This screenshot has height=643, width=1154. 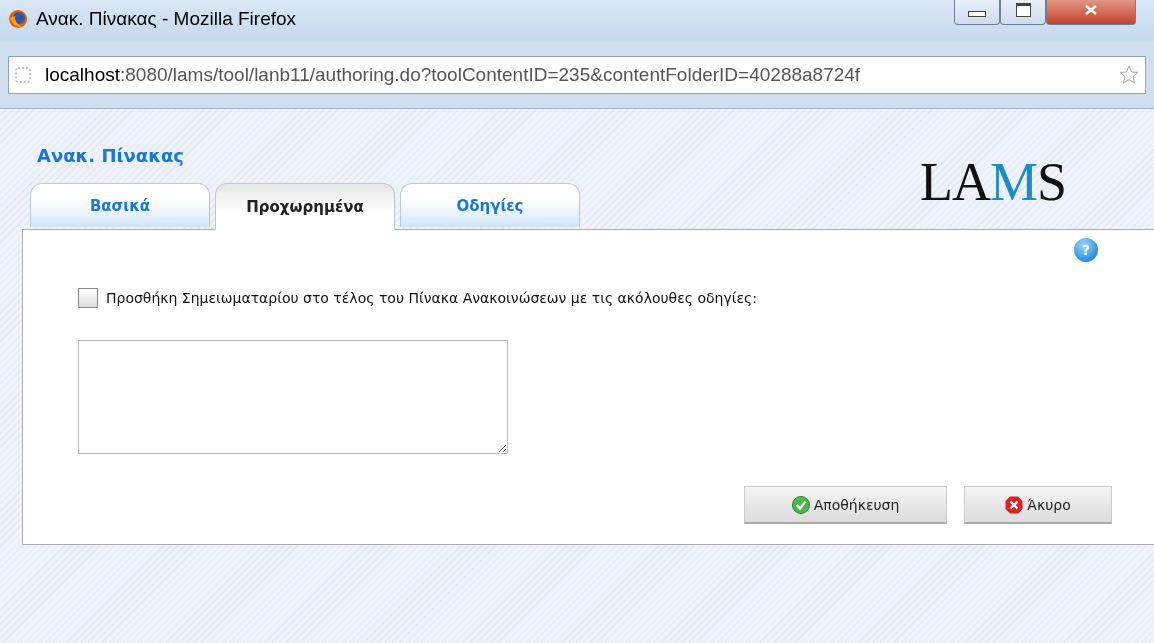 I want to click on maximize-button, so click(x=1023, y=12).